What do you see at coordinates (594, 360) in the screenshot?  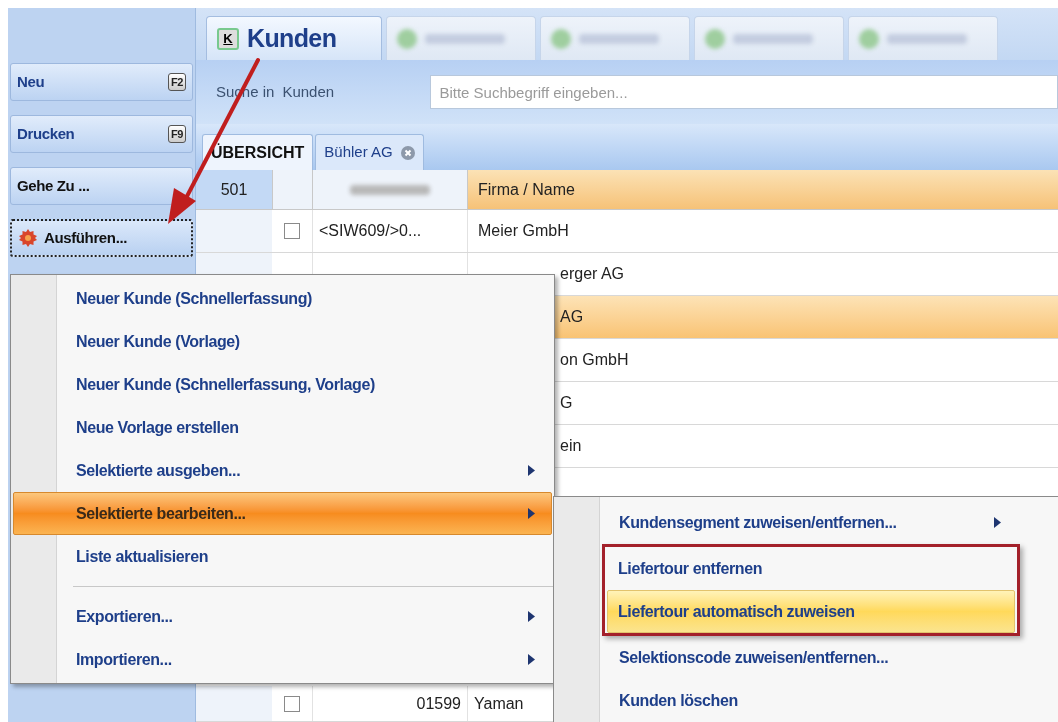 I see `table-cell-text: on GmbH` at bounding box center [594, 360].